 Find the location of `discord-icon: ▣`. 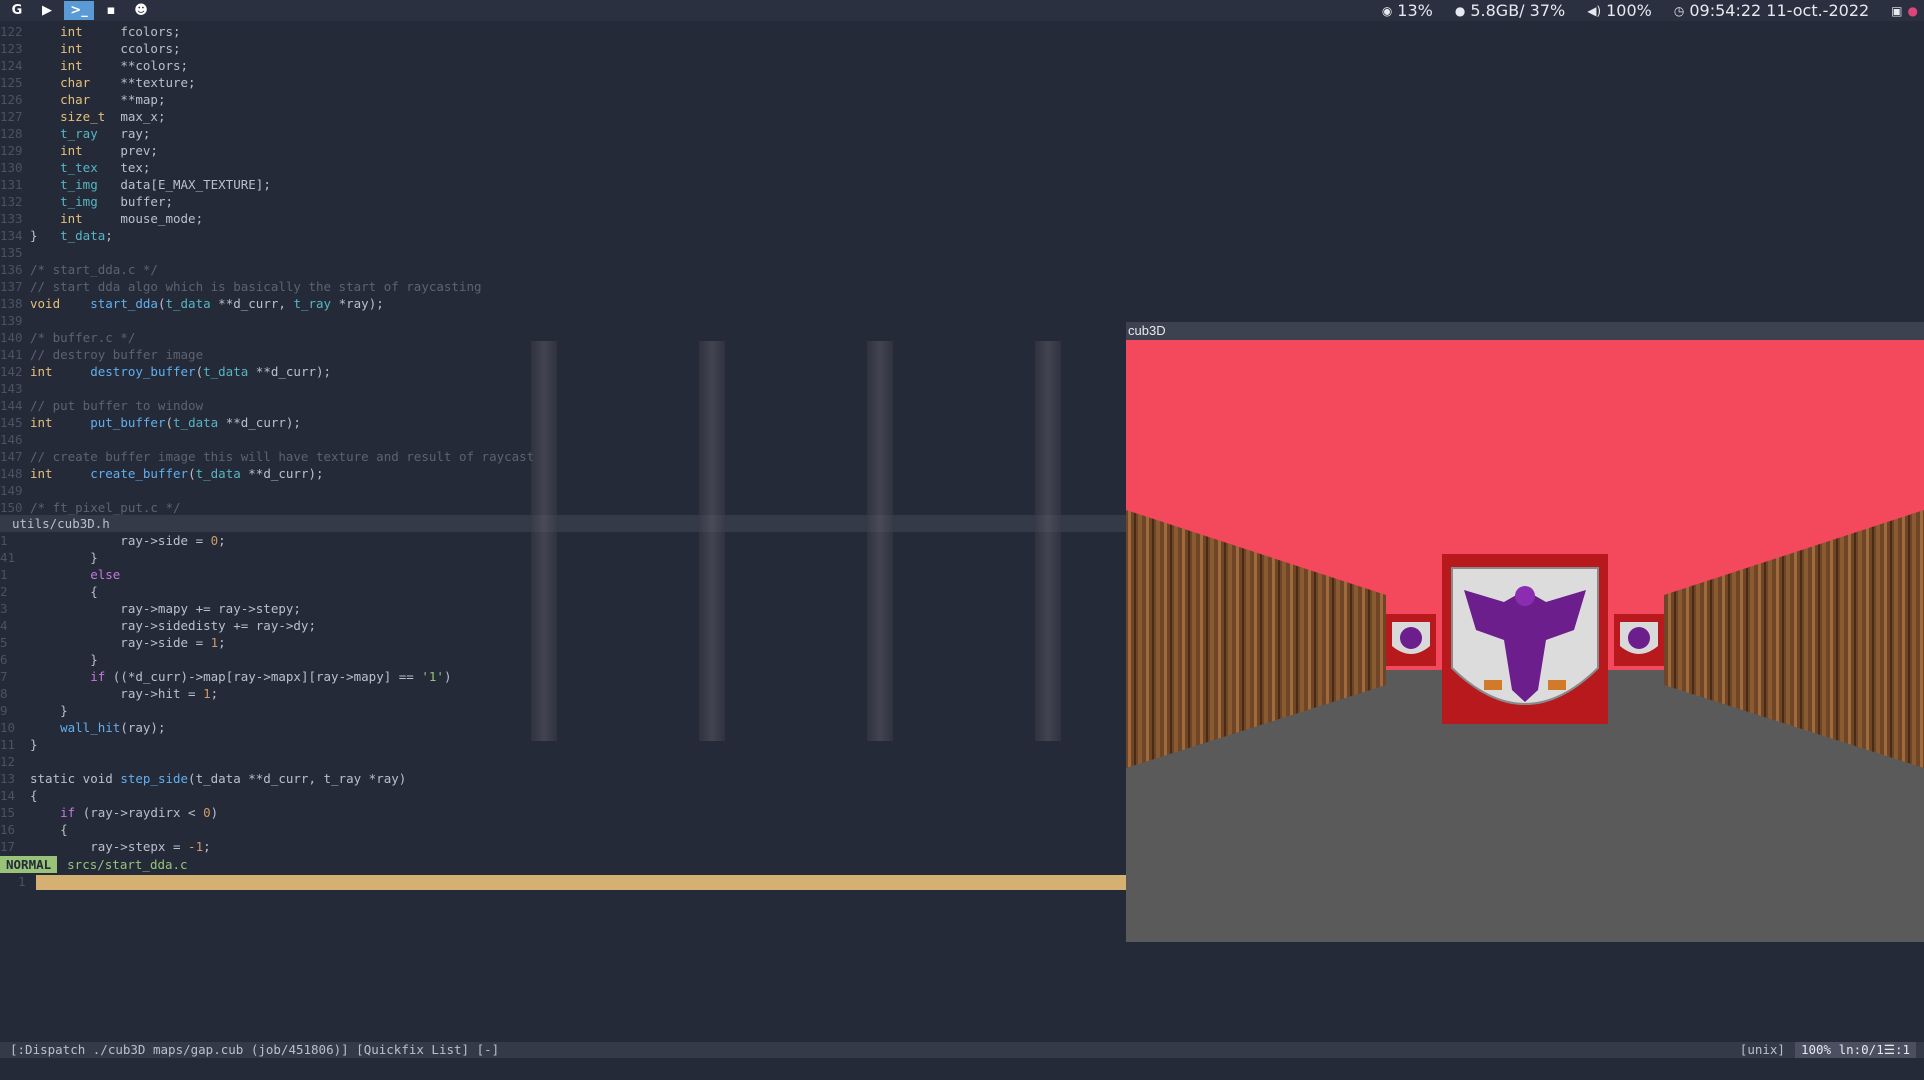

discord-icon: ▣ is located at coordinates (1896, 11).